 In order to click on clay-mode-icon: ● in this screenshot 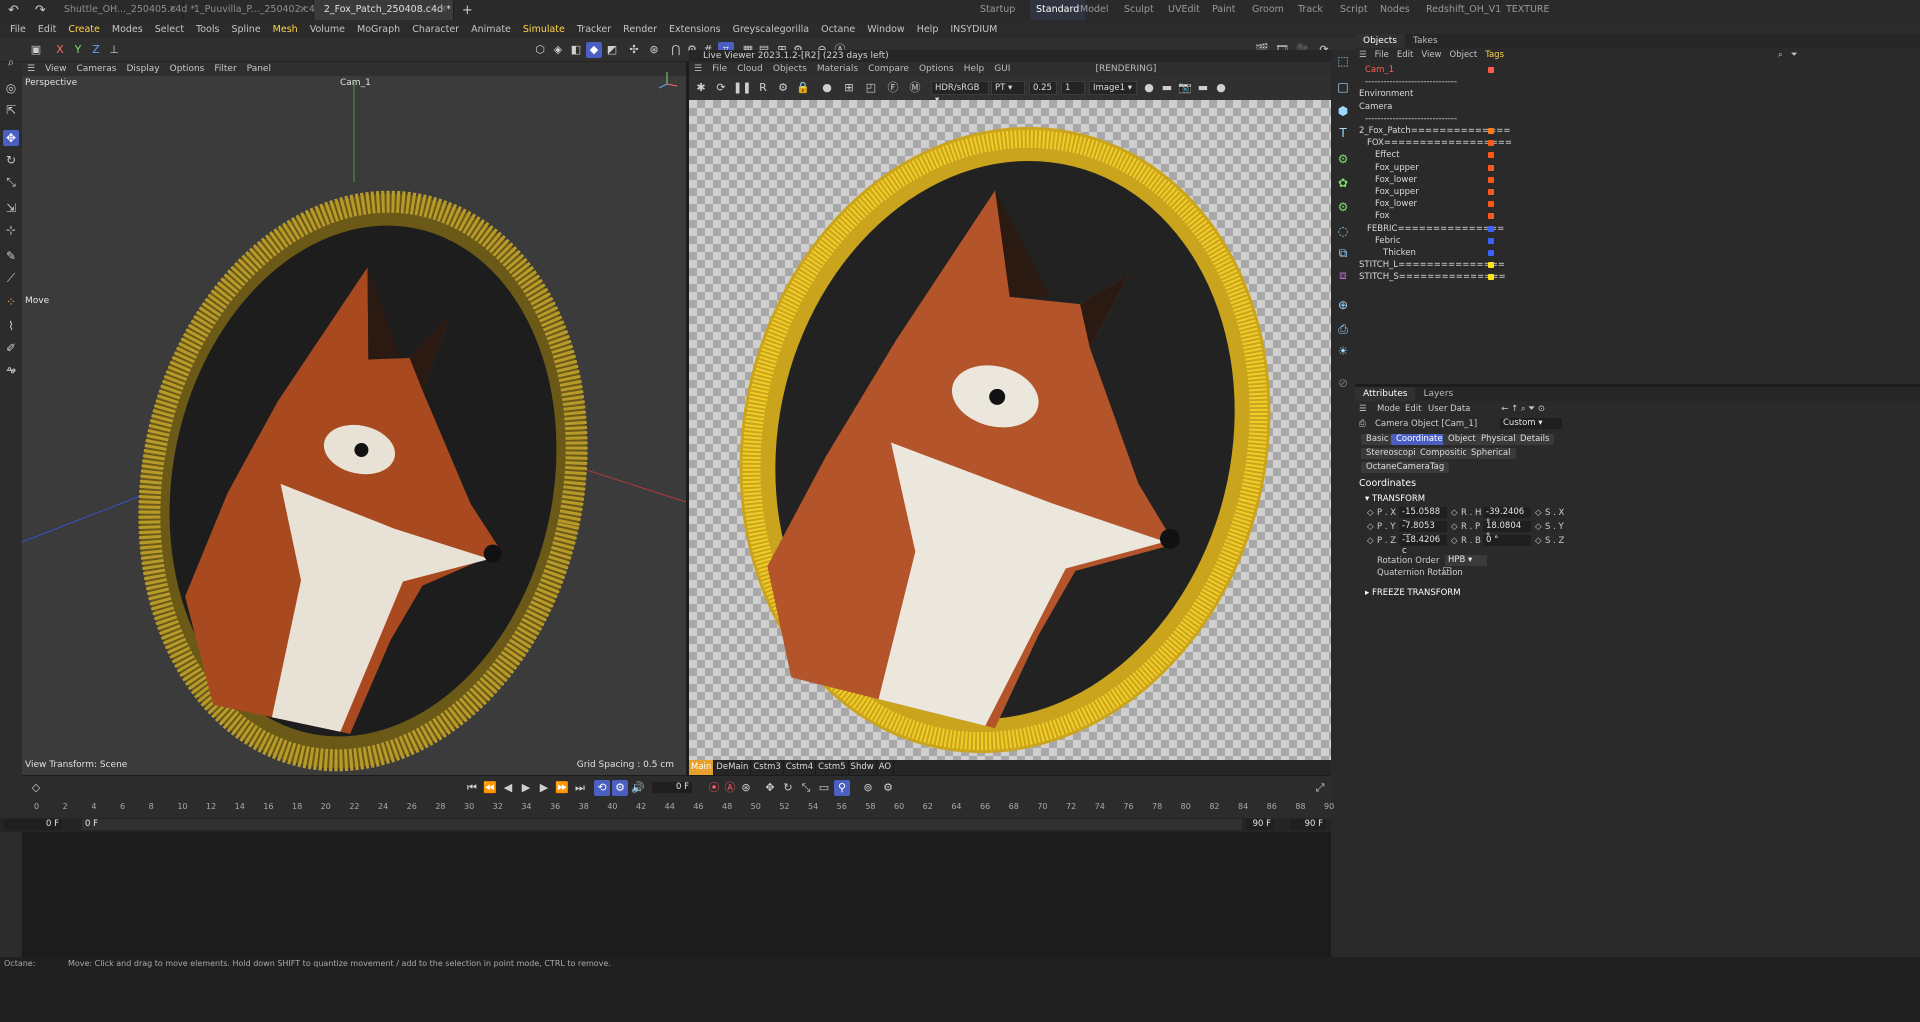, I will do `click(827, 88)`.